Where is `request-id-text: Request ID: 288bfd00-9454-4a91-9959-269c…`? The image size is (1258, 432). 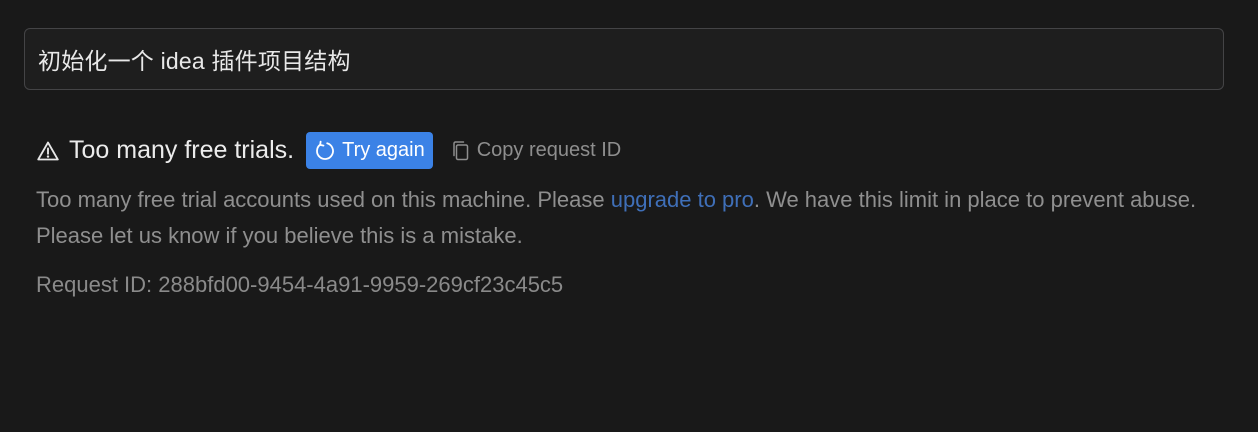 request-id-text: Request ID: 288bfd00-9454-4a91-9959-269c… is located at coordinates (300, 284).